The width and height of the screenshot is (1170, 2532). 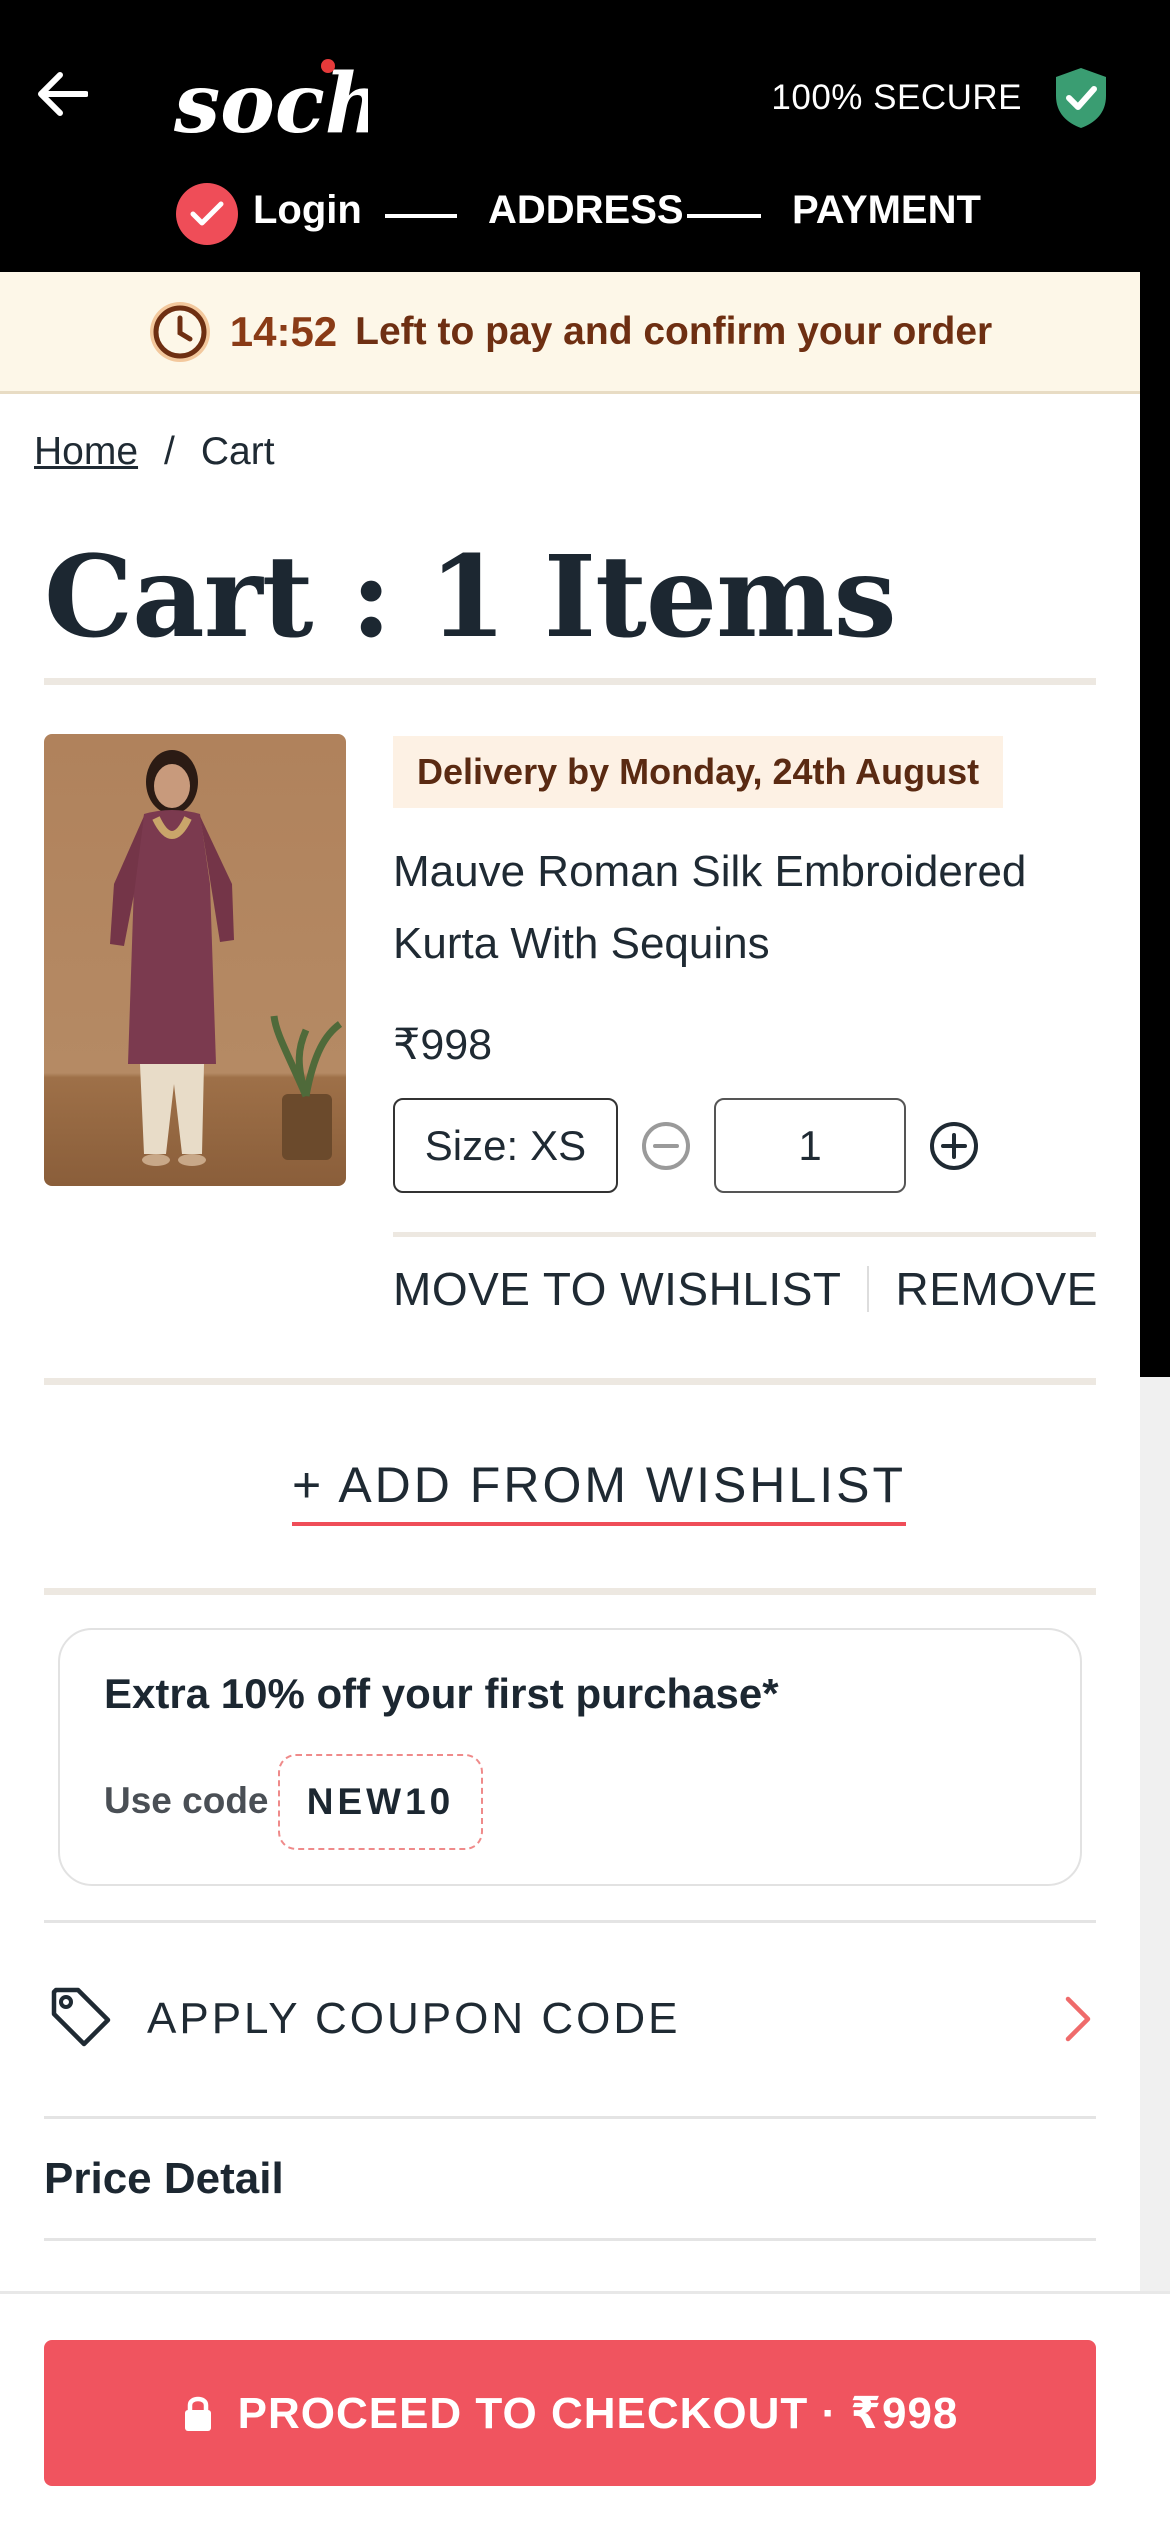 What do you see at coordinates (380, 1802) in the screenshot?
I see `promo-code-chip: NEW10` at bounding box center [380, 1802].